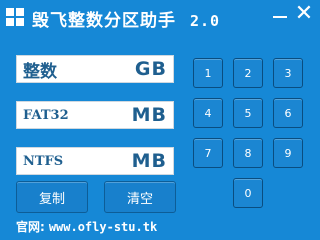  Describe the element at coordinates (248, 113) in the screenshot. I see `keypad-5-button: 5` at that location.